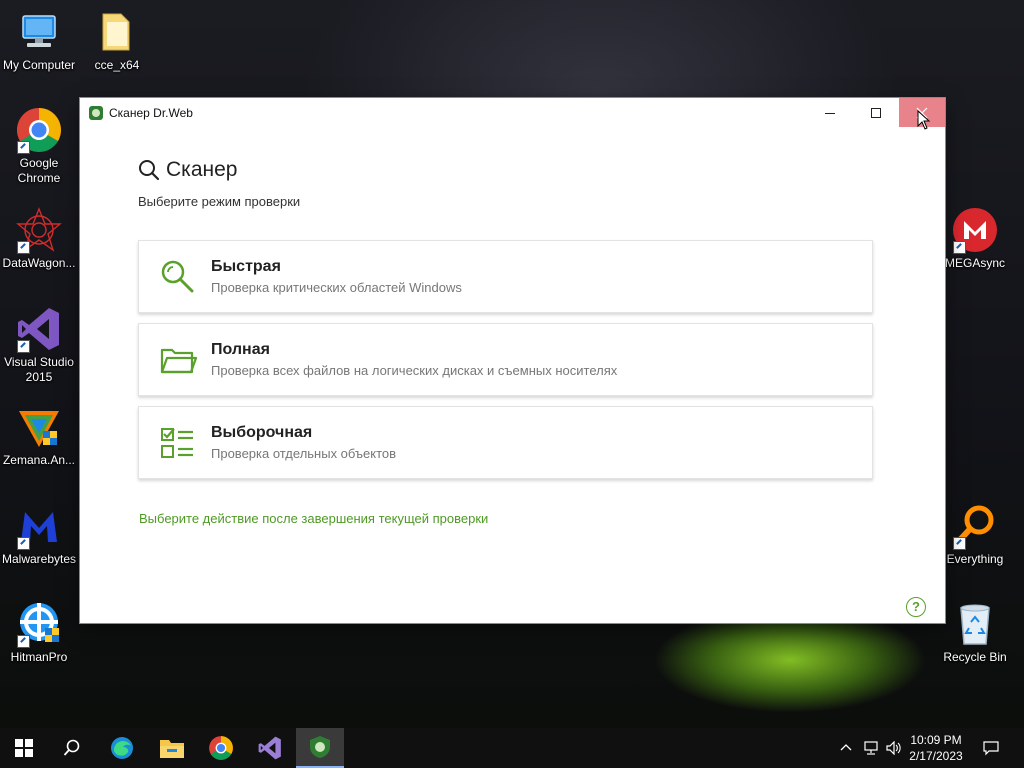  What do you see at coordinates (336, 287) in the screenshot?
I see `scan-mode-description: Проверка критических областей Windows` at bounding box center [336, 287].